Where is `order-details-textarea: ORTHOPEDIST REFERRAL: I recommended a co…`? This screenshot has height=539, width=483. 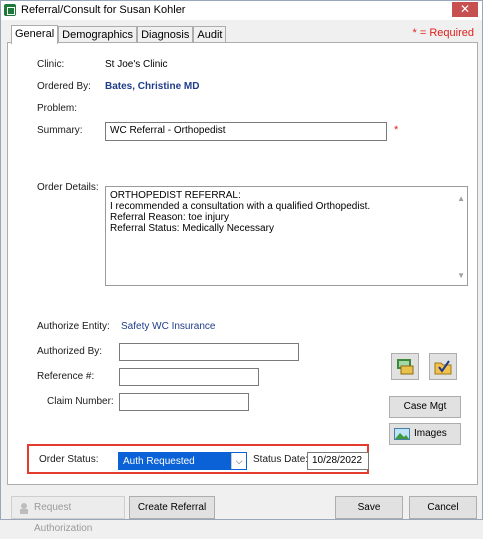 order-details-textarea: ORTHOPEDIST REFERRAL: I recommended a co… is located at coordinates (286, 236).